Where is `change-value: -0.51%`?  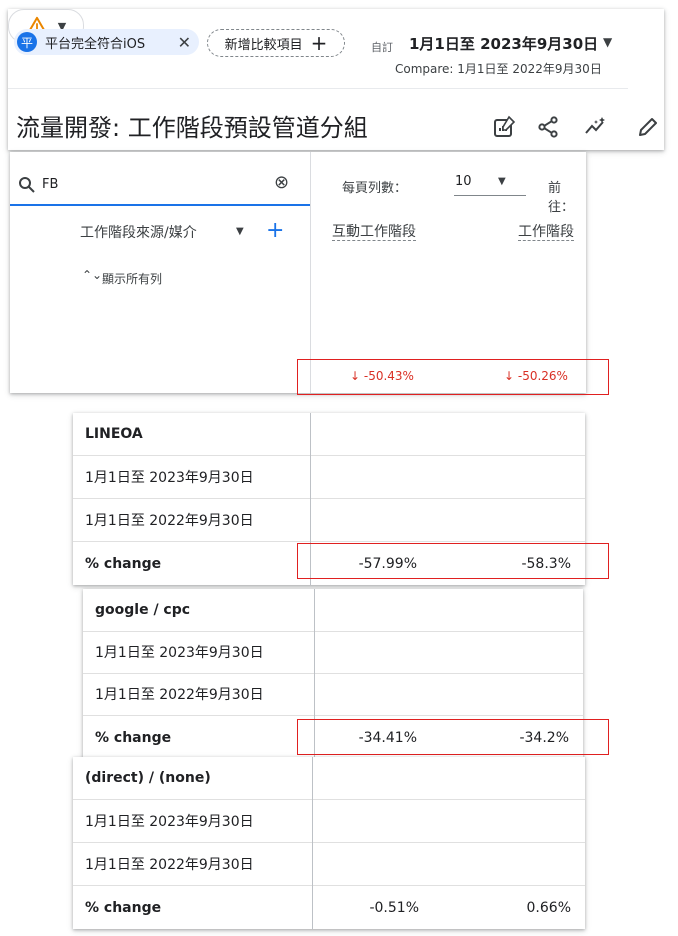
change-value: -0.51% is located at coordinates (394, 907).